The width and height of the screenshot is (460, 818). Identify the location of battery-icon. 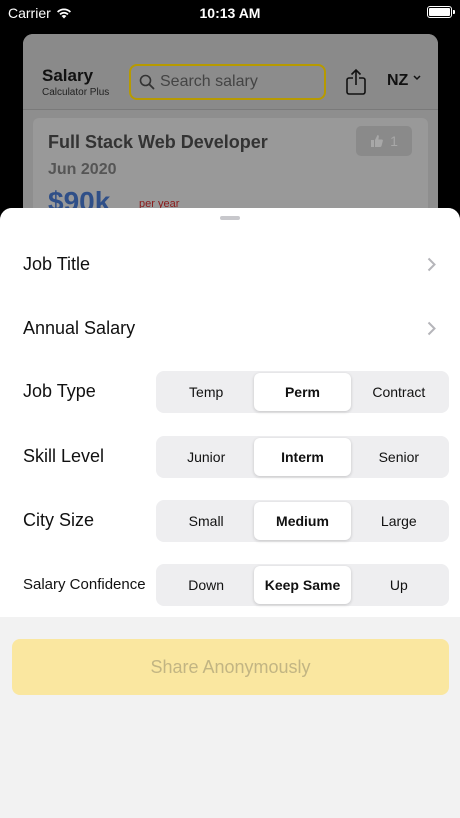
(441, 12).